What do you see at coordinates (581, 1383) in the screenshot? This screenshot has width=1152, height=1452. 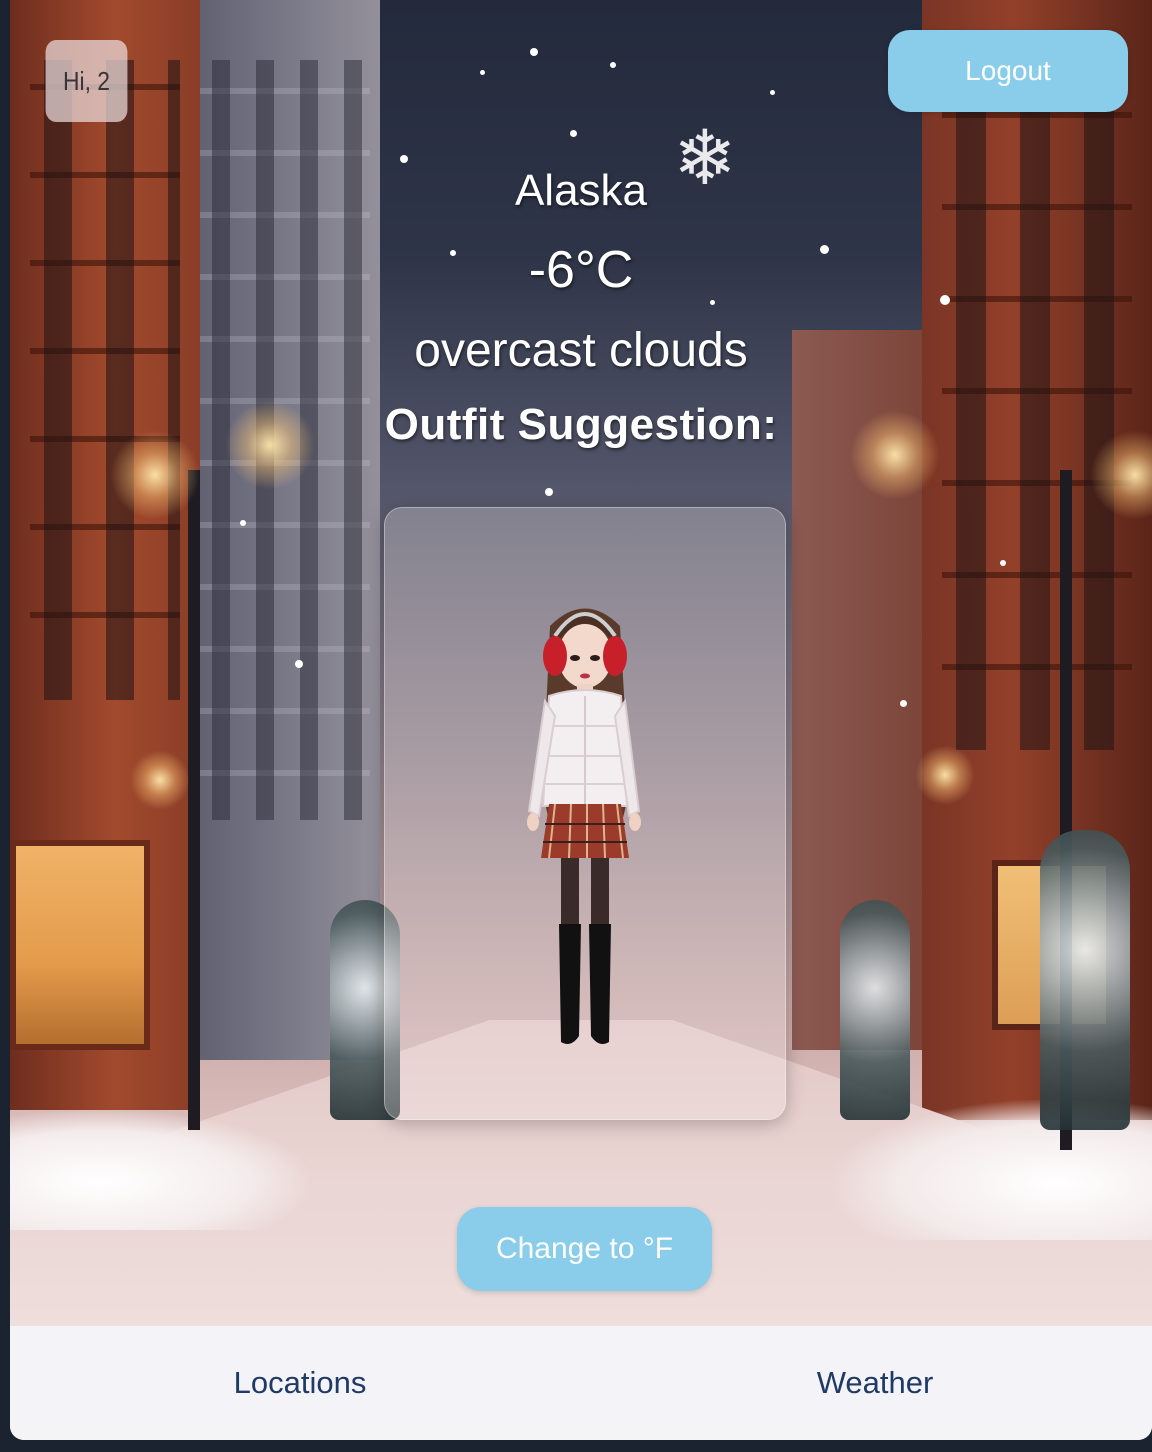 I see `bottom-nav: Locations Weather` at bounding box center [581, 1383].